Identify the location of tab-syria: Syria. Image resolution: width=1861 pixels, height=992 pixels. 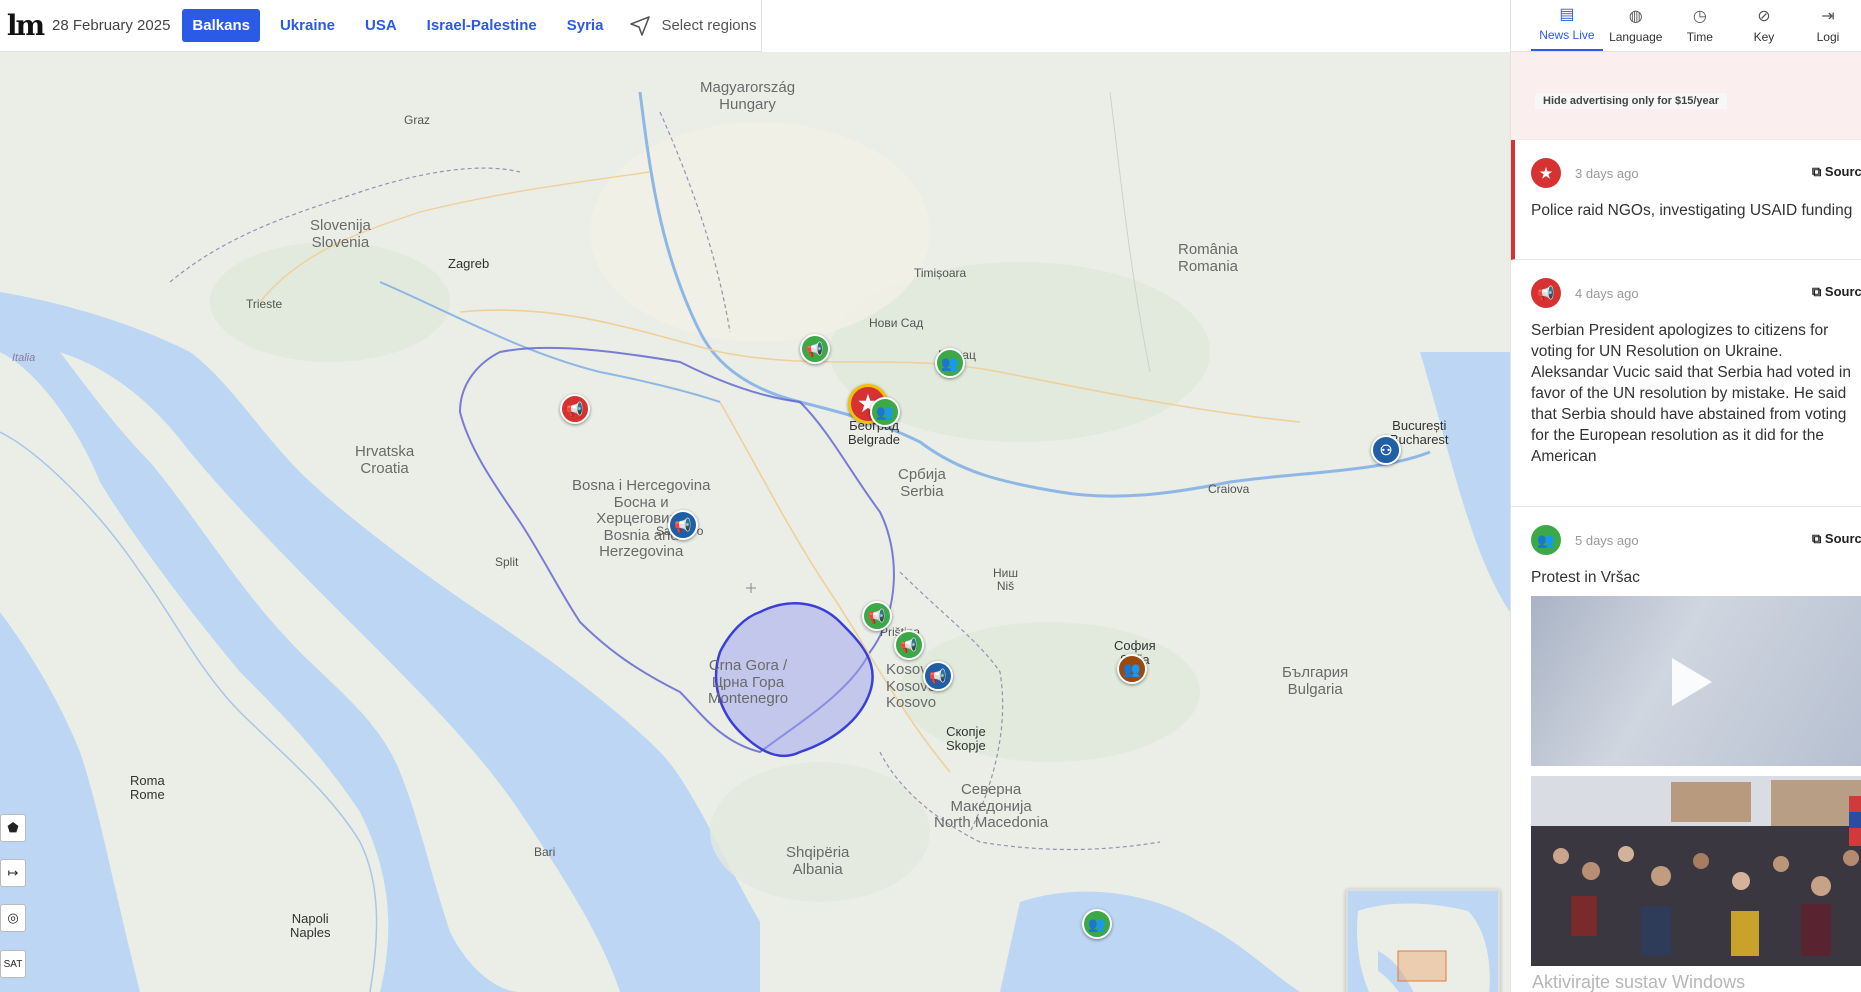
(585, 25).